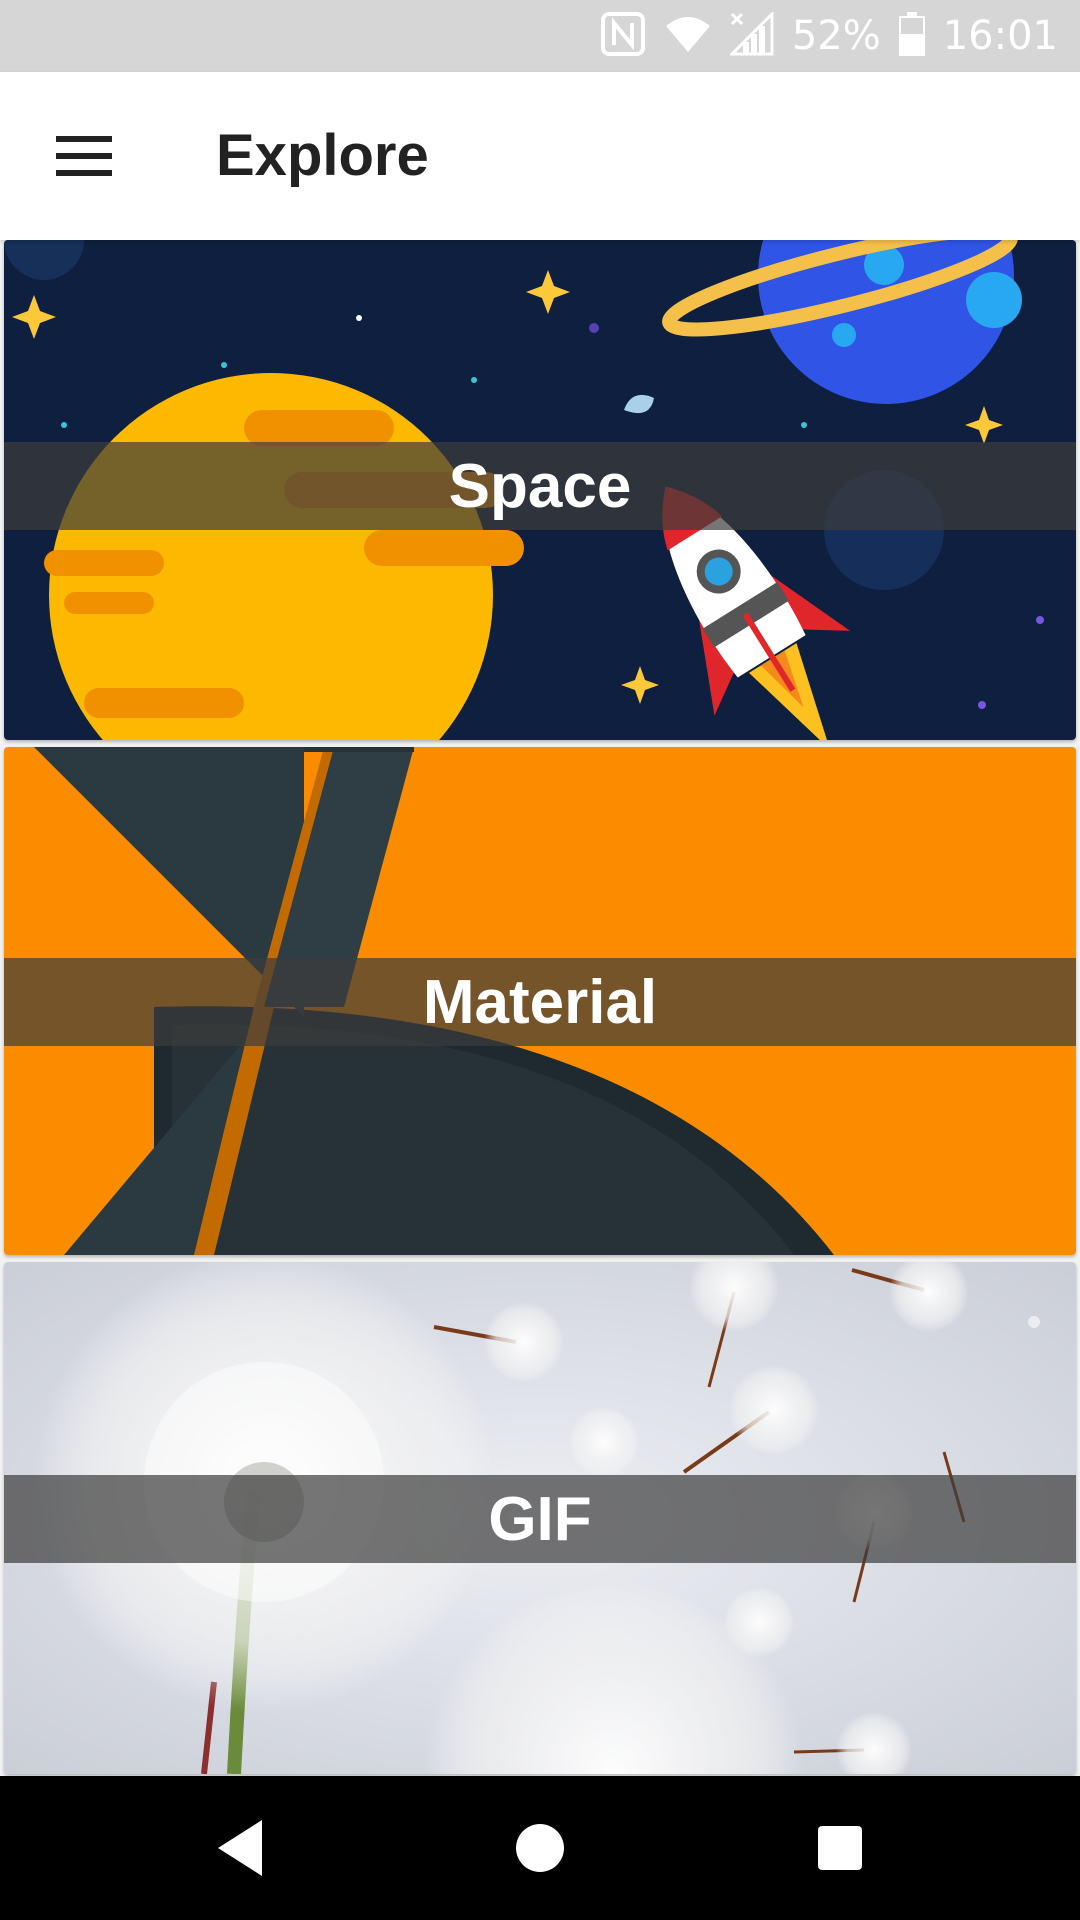 This screenshot has width=1080, height=1920. I want to click on hamburger-menu-icon, so click(84, 156).